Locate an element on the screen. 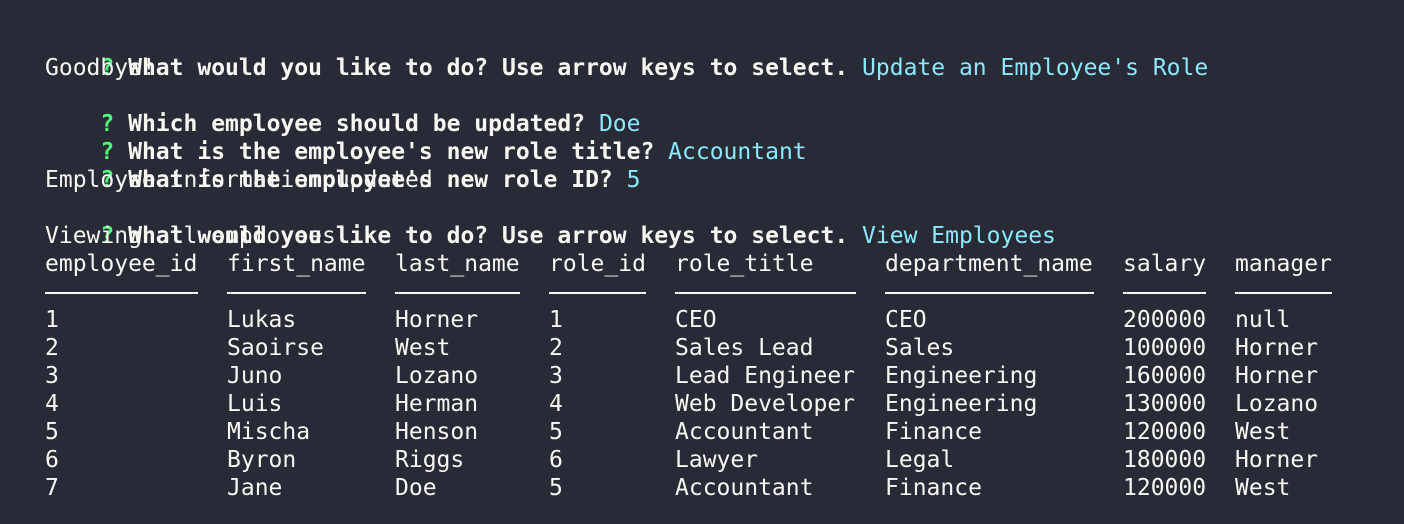  answer-text: Update an Employee's Role is located at coordinates (1035, 68).